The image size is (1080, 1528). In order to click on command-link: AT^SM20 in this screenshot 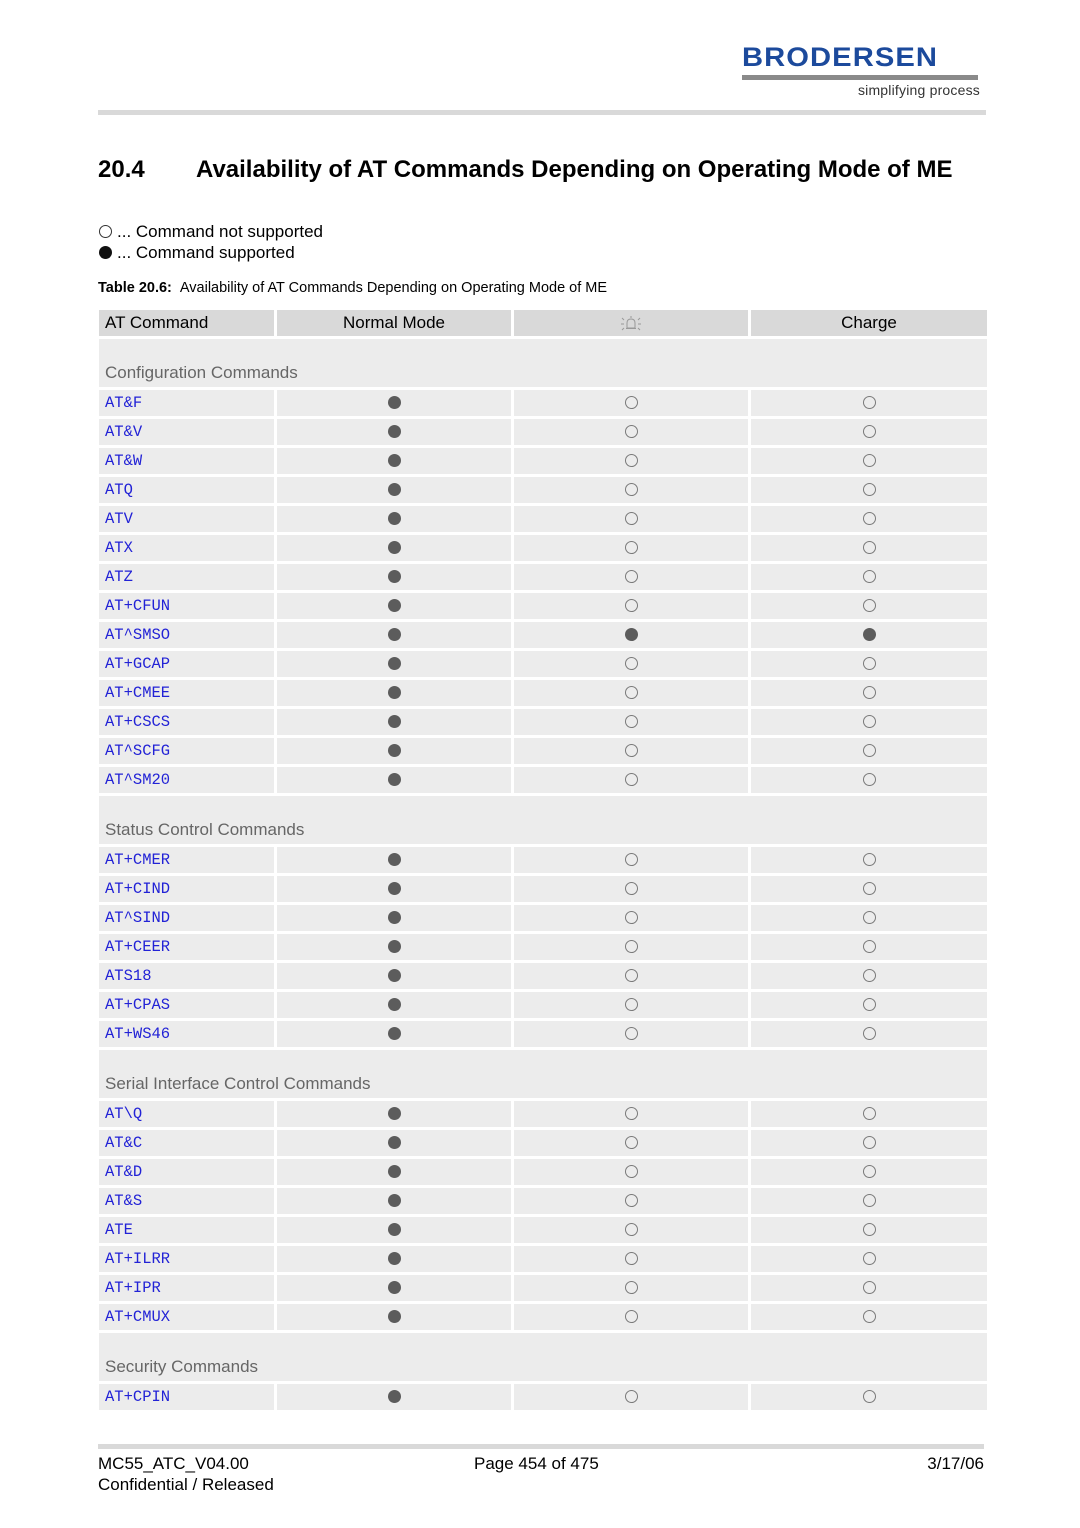, I will do `click(186, 780)`.